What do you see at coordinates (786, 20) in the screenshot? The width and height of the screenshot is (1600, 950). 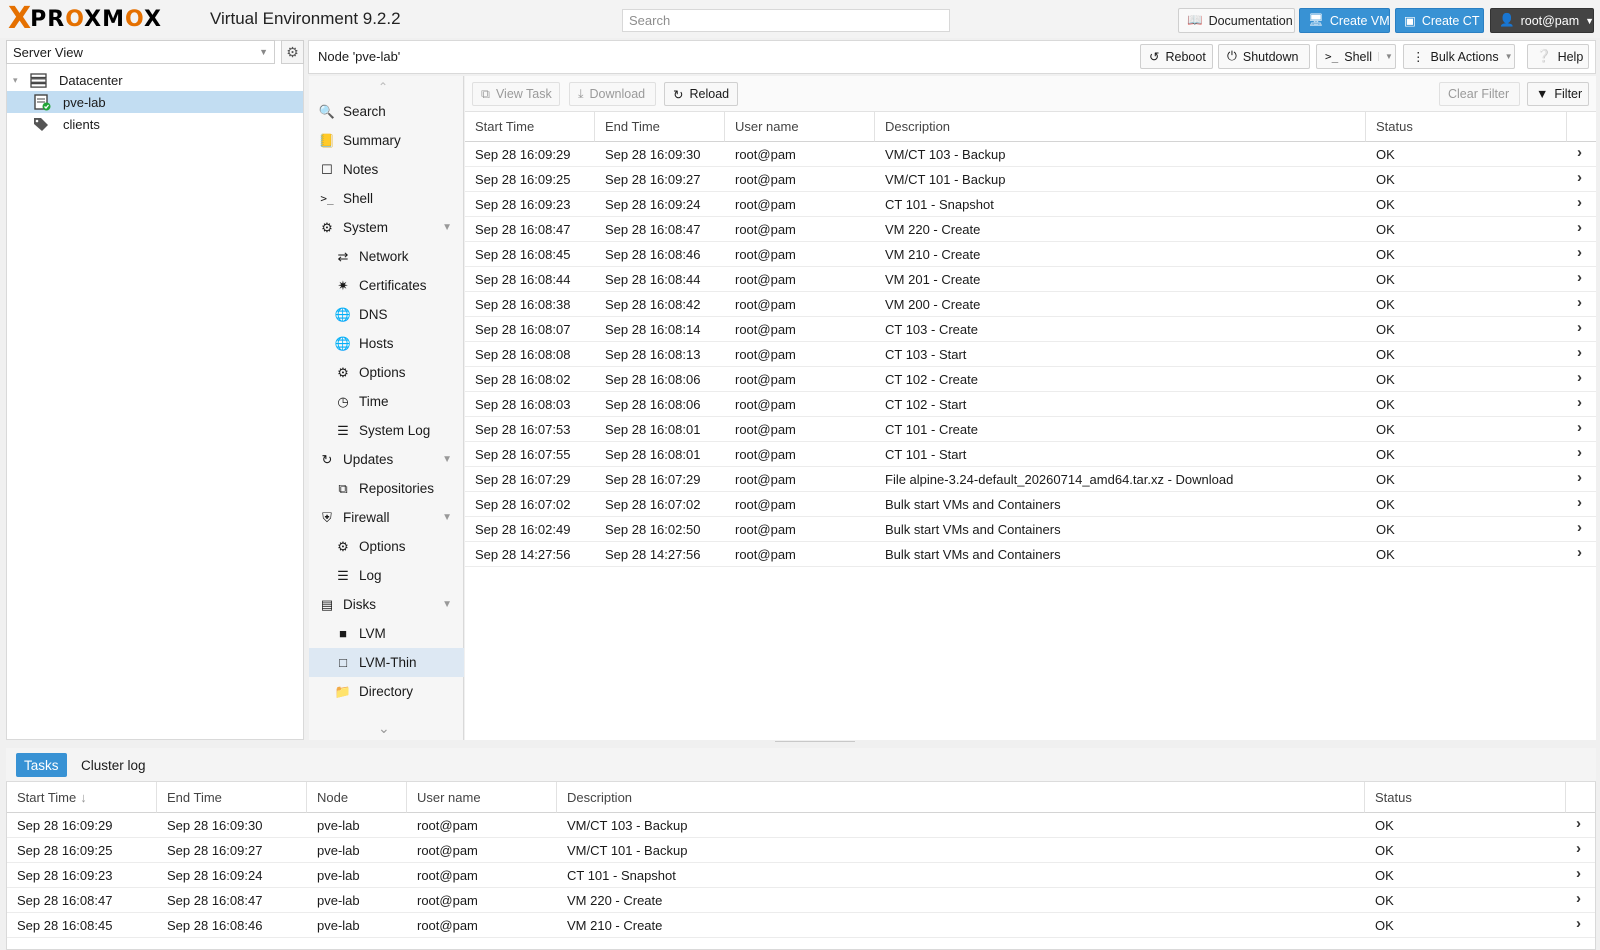 I see `search-input: Search` at bounding box center [786, 20].